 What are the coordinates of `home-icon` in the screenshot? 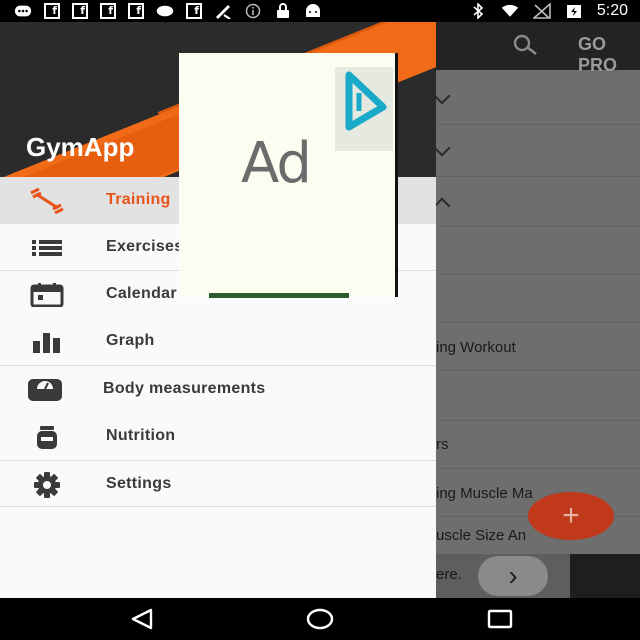 It's located at (320, 619).